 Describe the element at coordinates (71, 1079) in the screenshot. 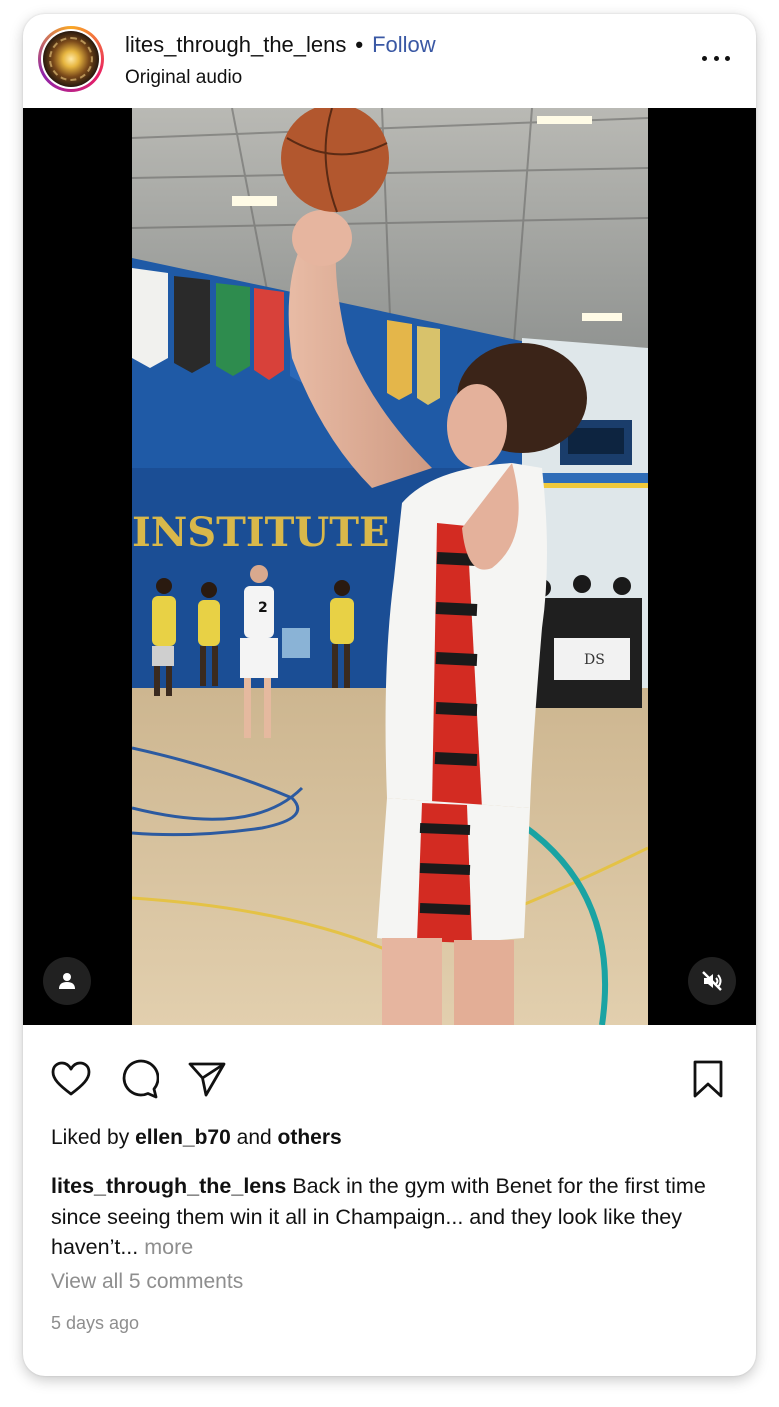

I see `heart-icon` at that location.